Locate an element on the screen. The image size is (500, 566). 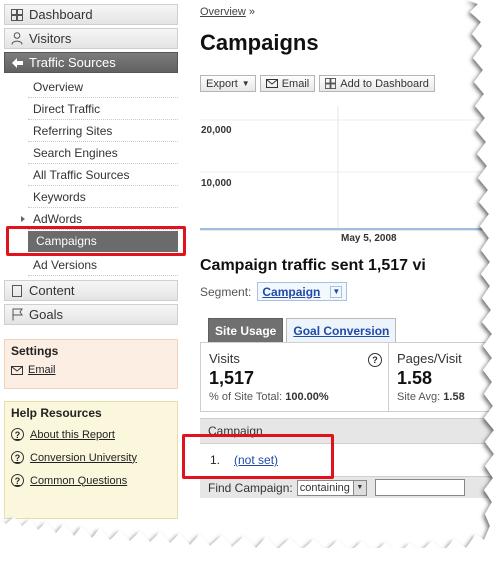
breadcrumb: Overview » is located at coordinates (227, 12).